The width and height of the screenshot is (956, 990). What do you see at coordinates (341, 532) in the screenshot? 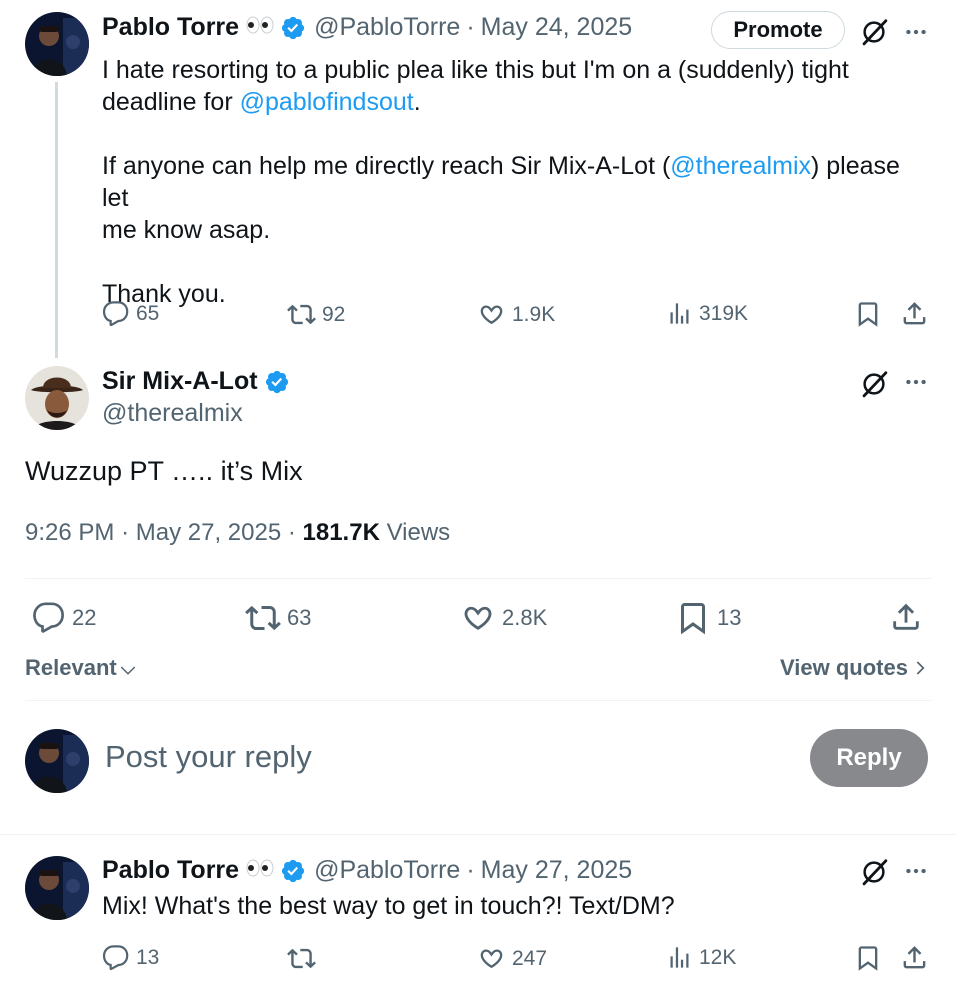
I see `views-count: 181.7K` at bounding box center [341, 532].